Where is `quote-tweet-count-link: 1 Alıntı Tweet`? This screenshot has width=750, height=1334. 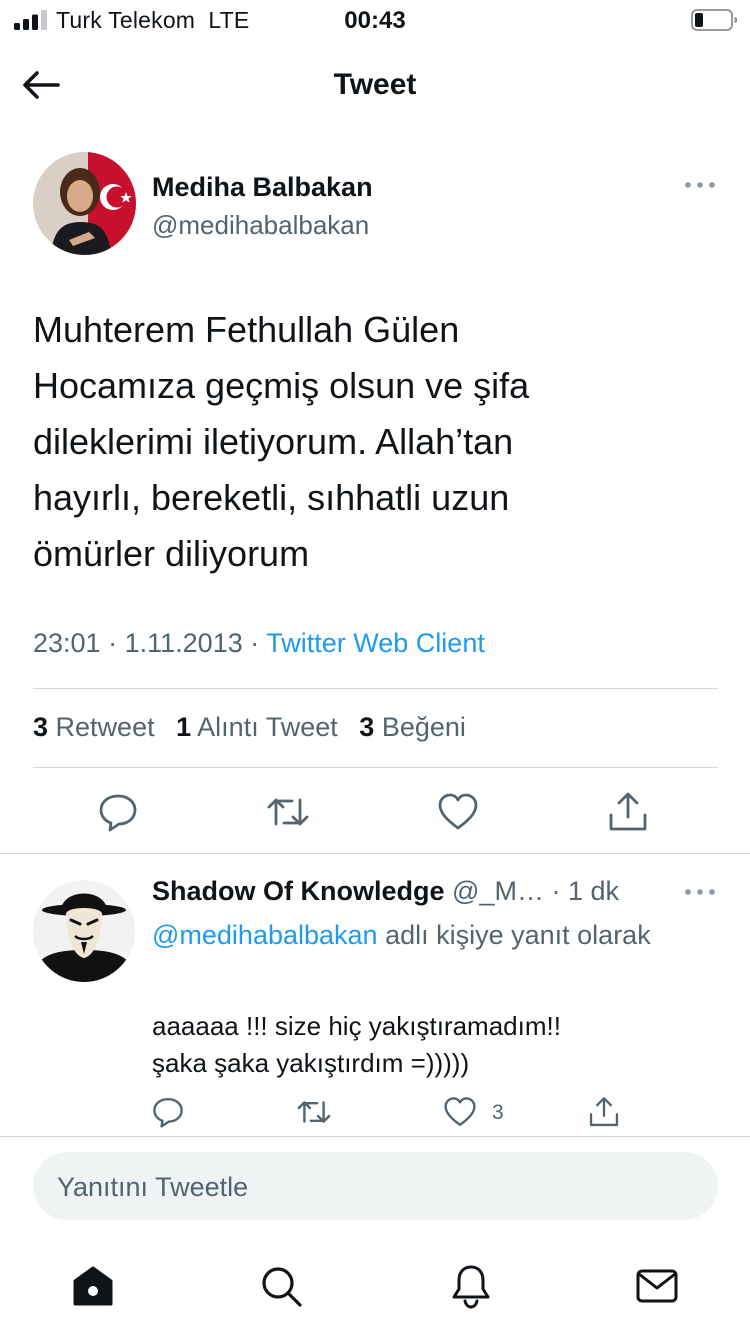 quote-tweet-count-link: 1 Alıntı Tweet is located at coordinates (257, 727).